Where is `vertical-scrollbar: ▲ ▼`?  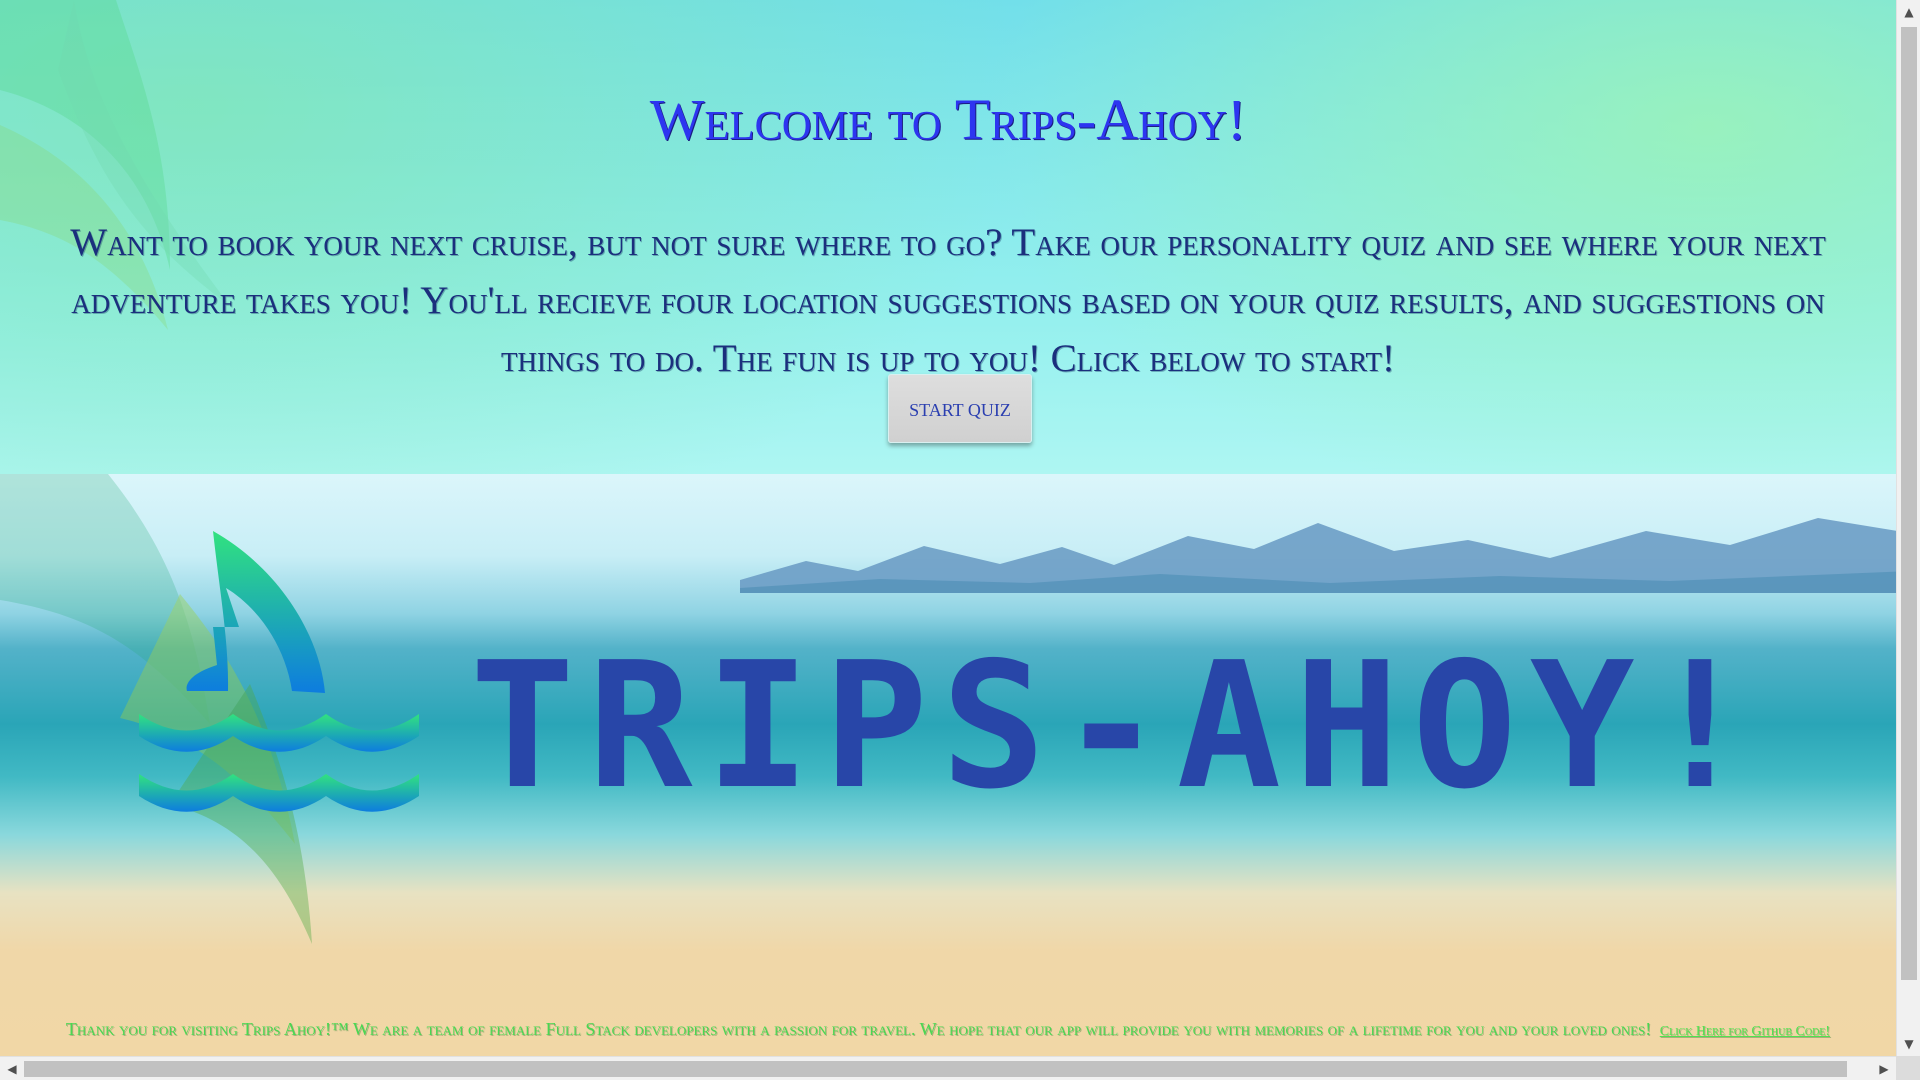 vertical-scrollbar: ▲ ▼ is located at coordinates (1908, 528).